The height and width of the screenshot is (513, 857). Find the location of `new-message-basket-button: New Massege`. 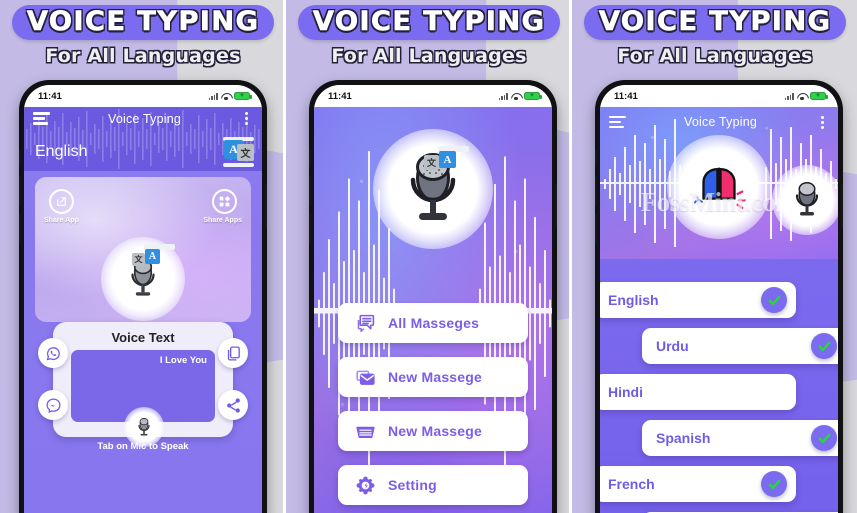

new-message-basket-button: New Massege is located at coordinates (433, 431).